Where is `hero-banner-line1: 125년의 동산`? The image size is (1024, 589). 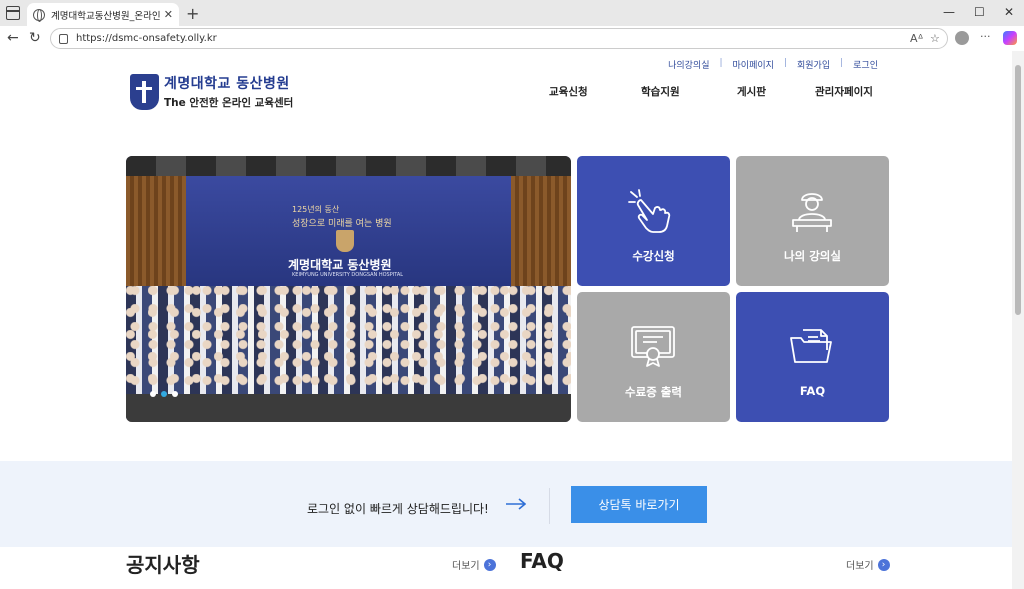 hero-banner-line1: 125년의 동산 is located at coordinates (316, 209).